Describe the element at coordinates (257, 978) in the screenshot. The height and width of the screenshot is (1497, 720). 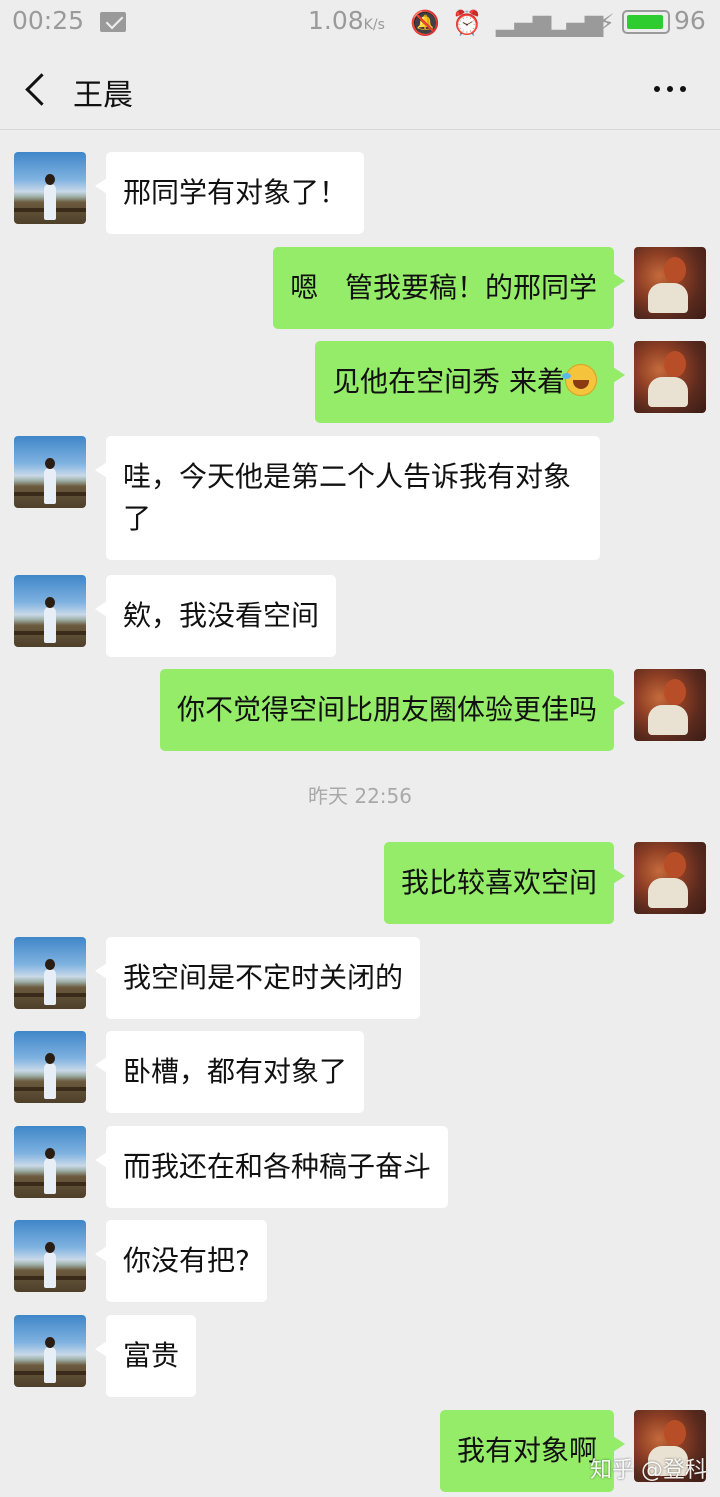
I see `message-bubble-received: 我空间是不定时关闭的` at that location.